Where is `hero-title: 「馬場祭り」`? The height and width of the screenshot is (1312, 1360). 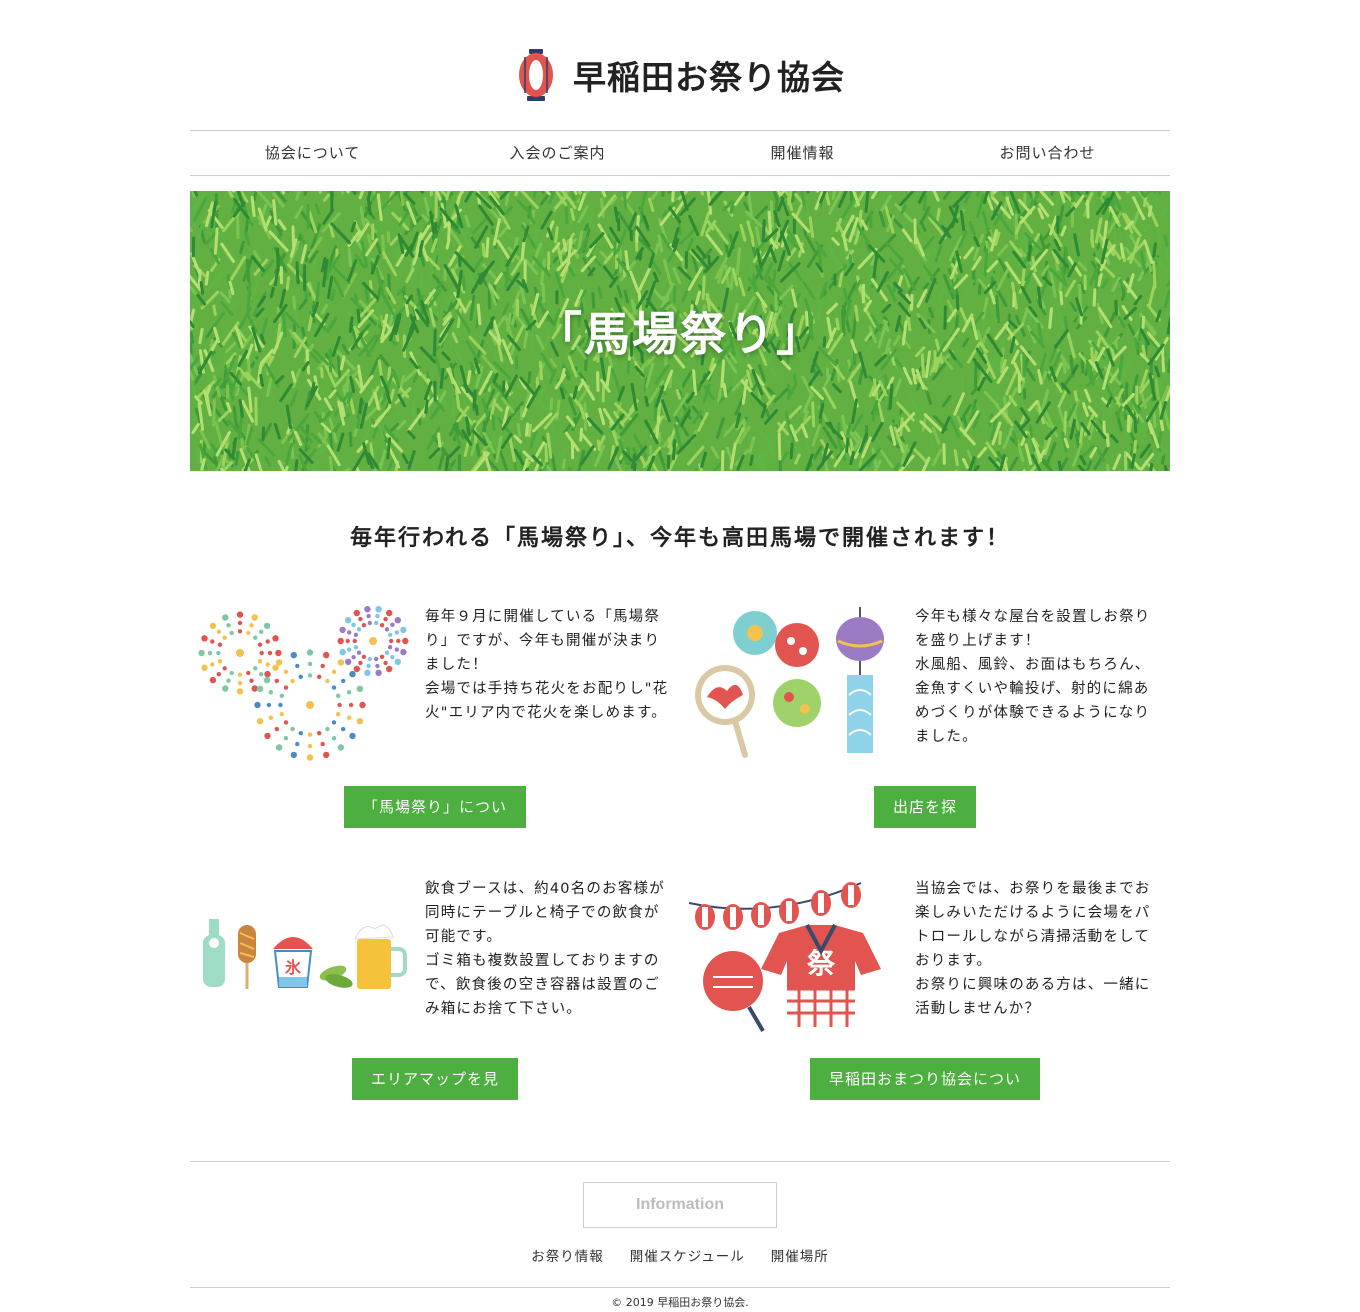 hero-title: 「馬場祭り」 is located at coordinates (680, 334).